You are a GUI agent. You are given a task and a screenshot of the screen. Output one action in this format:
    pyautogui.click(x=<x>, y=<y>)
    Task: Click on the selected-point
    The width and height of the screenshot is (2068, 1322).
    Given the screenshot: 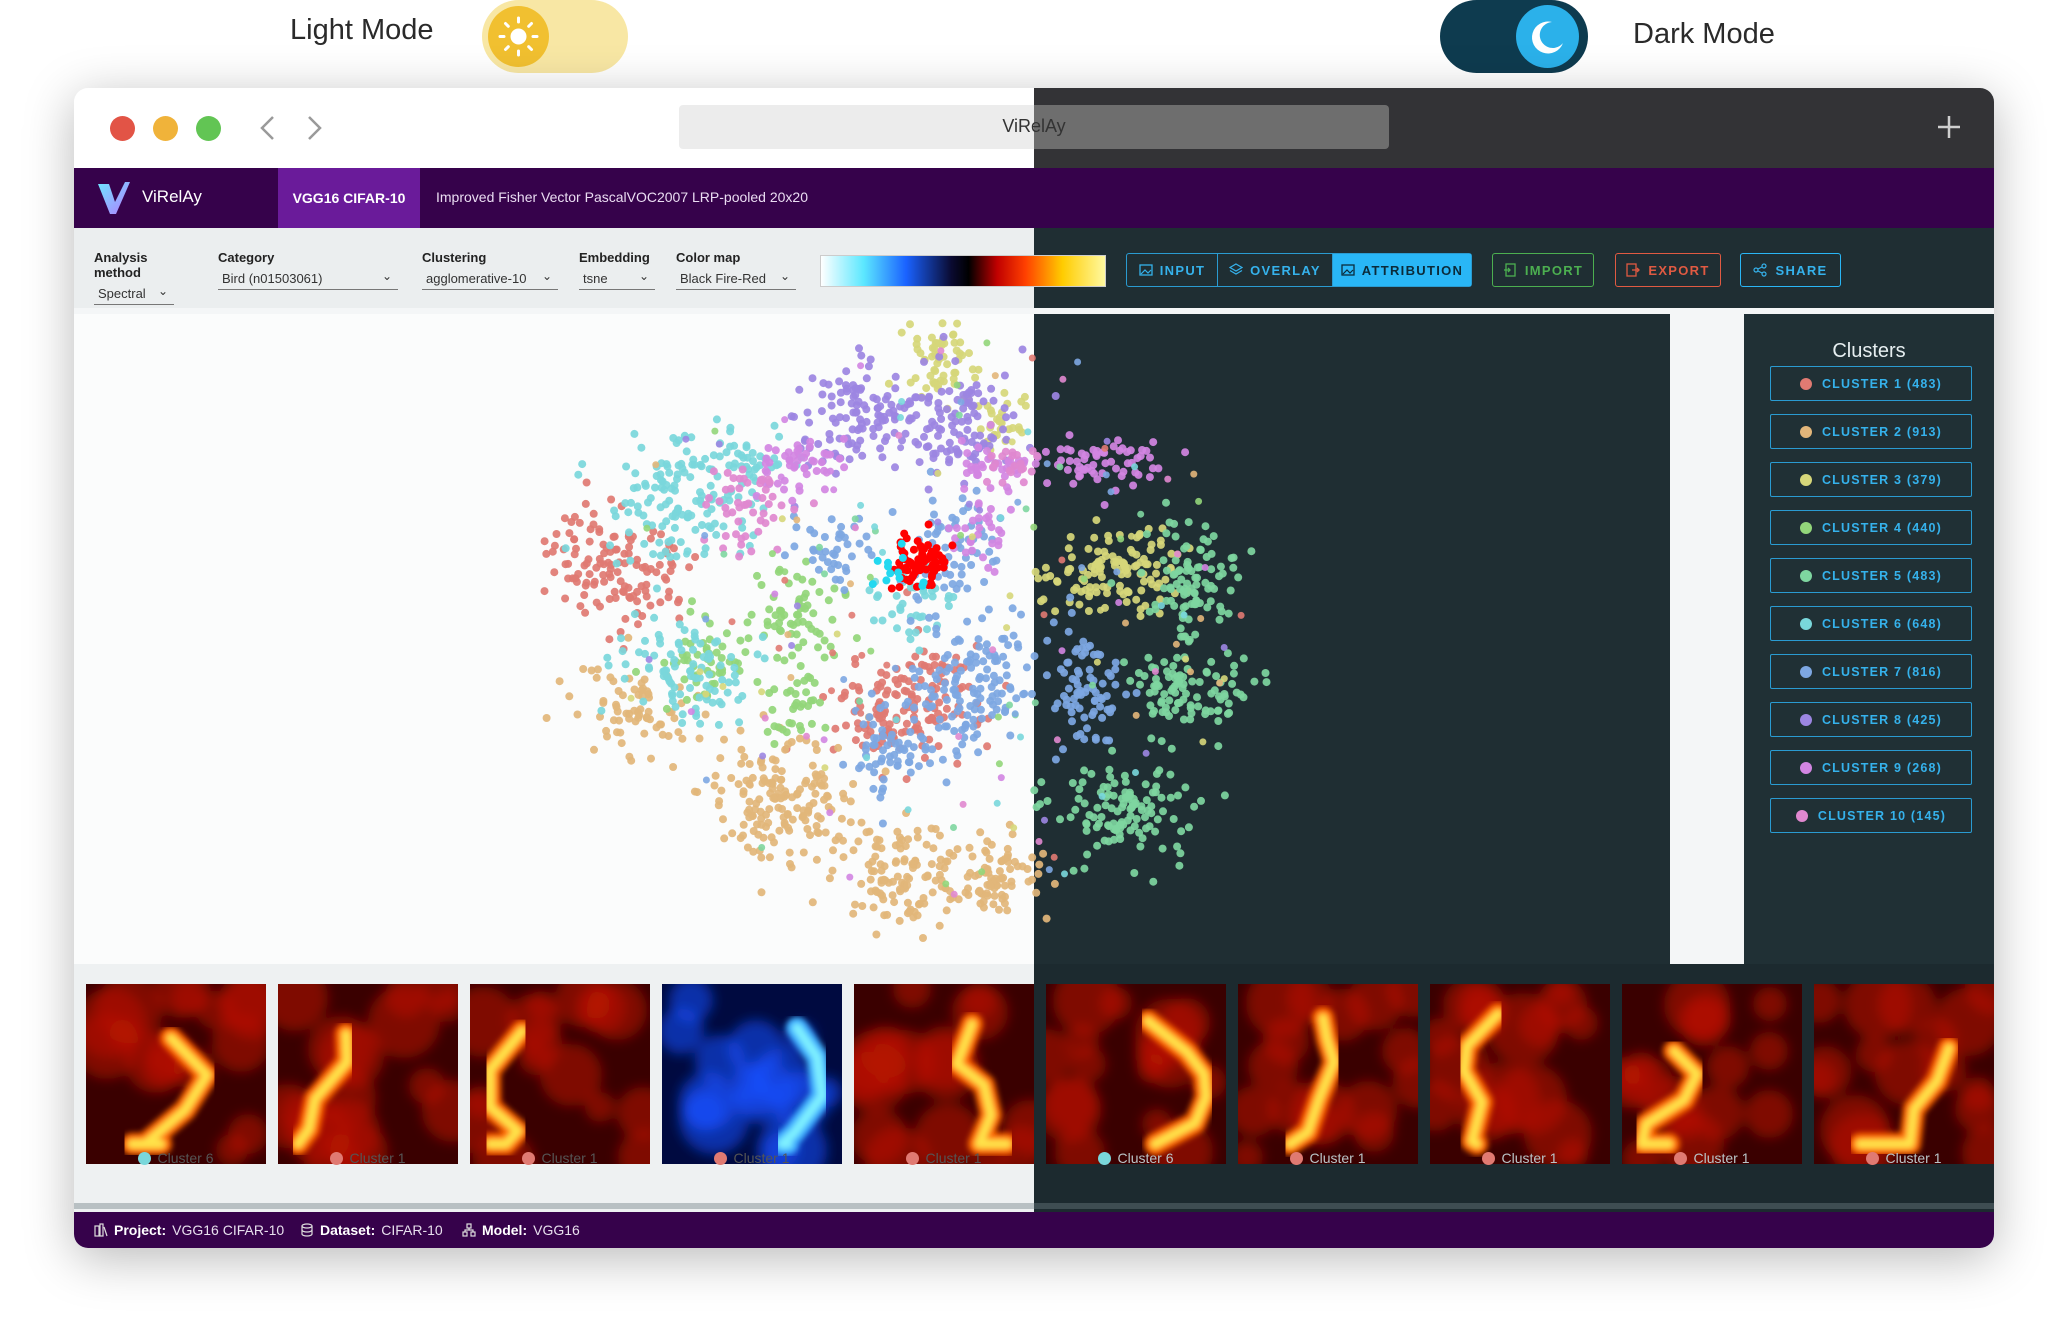 What is the action you would take?
    pyautogui.click(x=935, y=562)
    